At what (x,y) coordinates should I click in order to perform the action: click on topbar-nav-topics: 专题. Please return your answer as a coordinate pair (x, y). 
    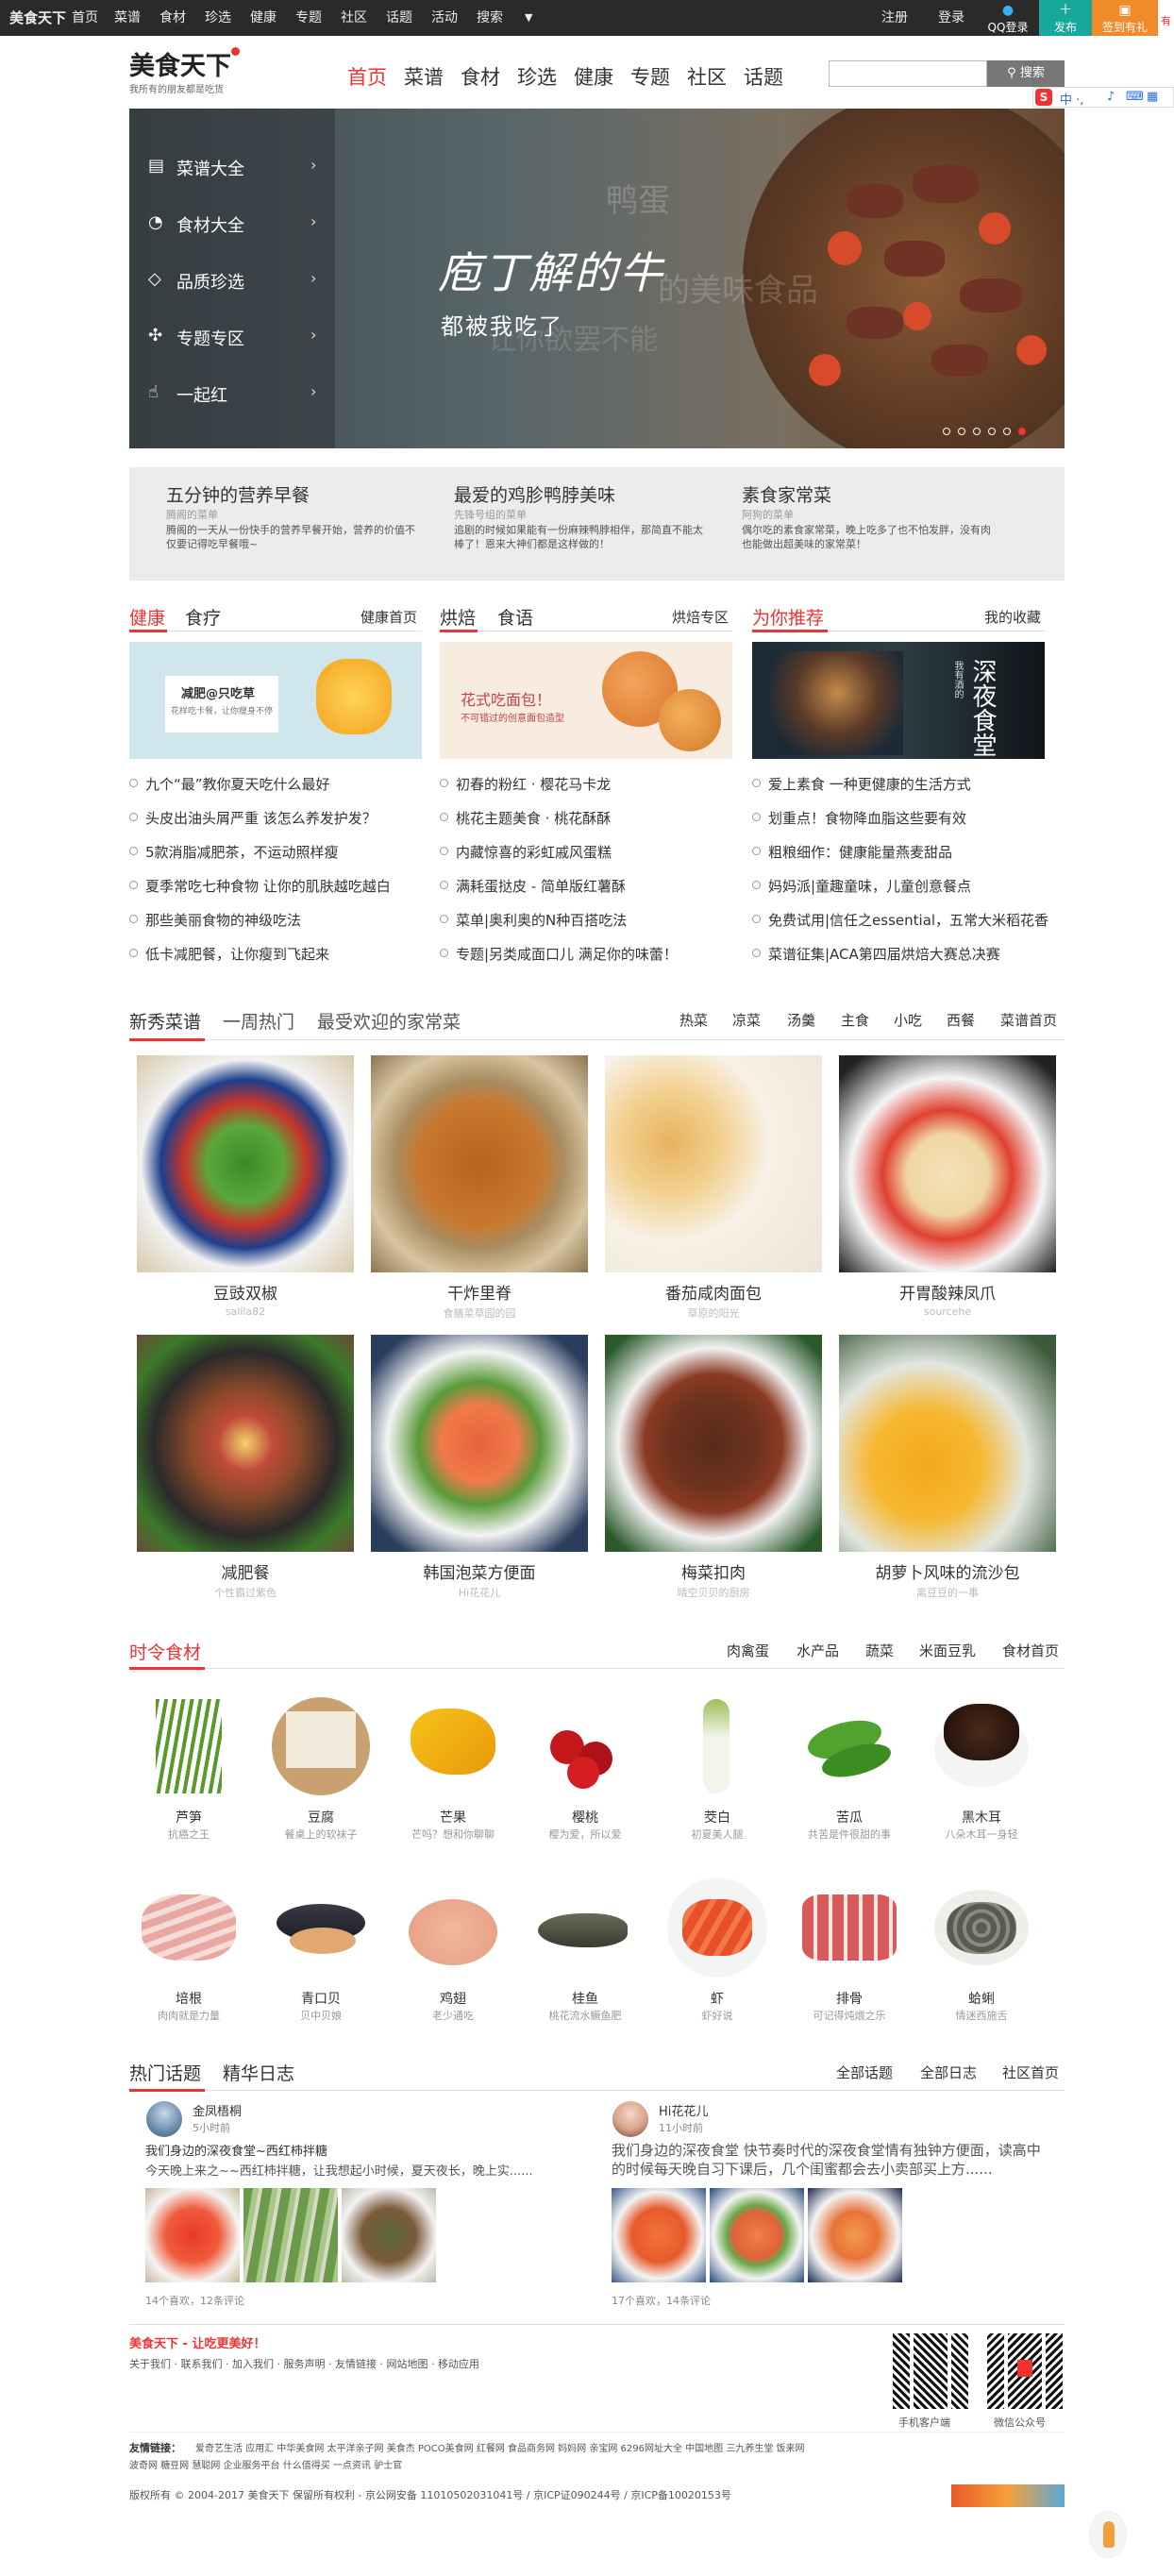
    Looking at the image, I should click on (308, 18).